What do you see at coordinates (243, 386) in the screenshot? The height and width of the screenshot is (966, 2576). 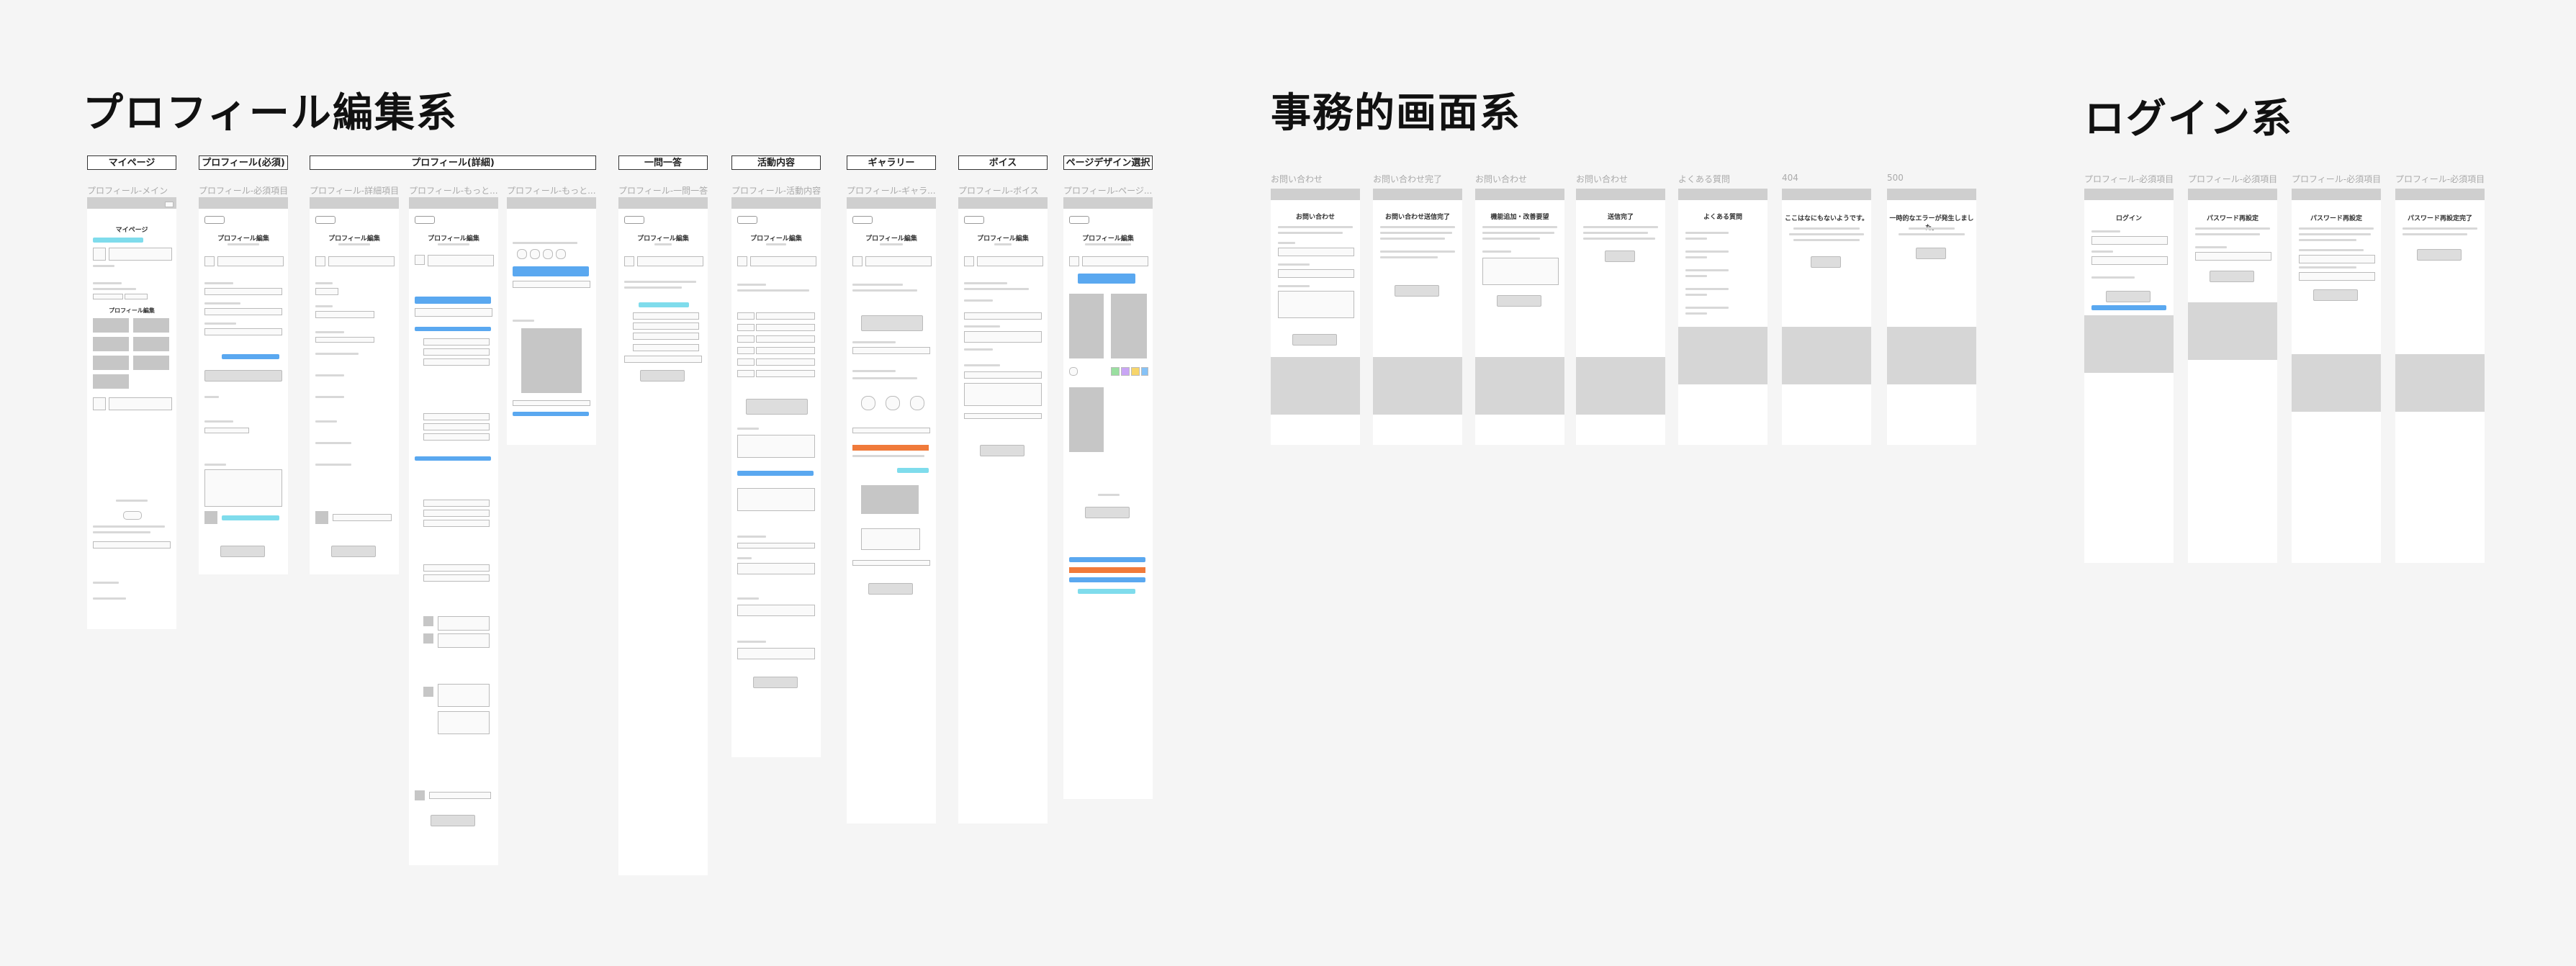 I see `wireframe-profile-required: プロフィール編集` at bounding box center [243, 386].